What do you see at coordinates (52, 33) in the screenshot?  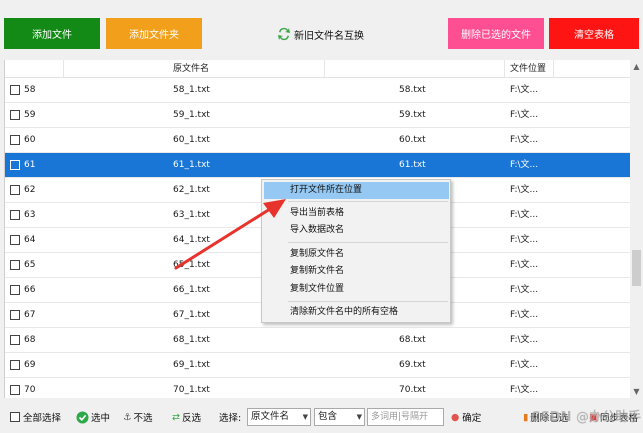 I see `add-file-button: 添加文件` at bounding box center [52, 33].